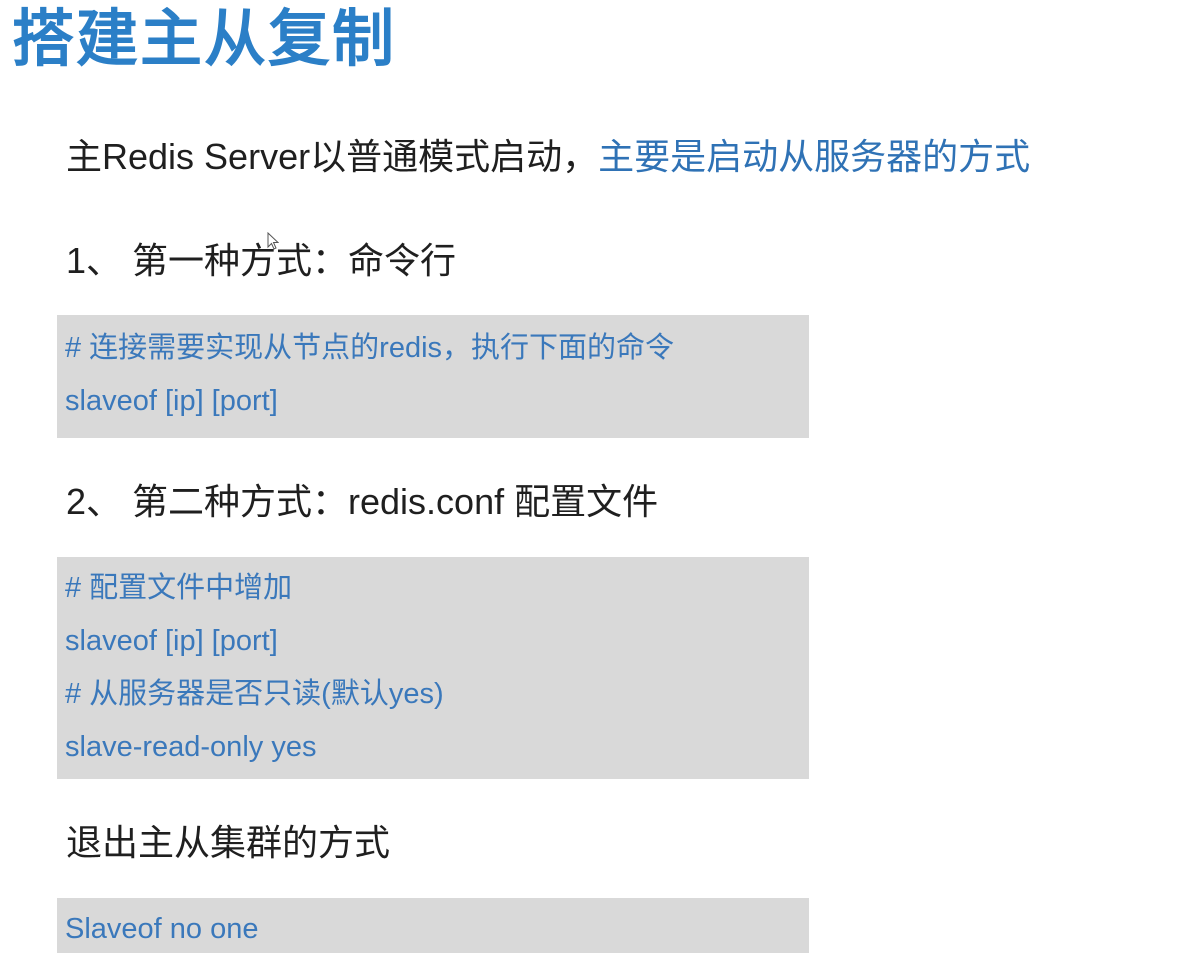  Describe the element at coordinates (814, 156) in the screenshot. I see `intro-accent: 主要是启动从服务器的方式` at that location.